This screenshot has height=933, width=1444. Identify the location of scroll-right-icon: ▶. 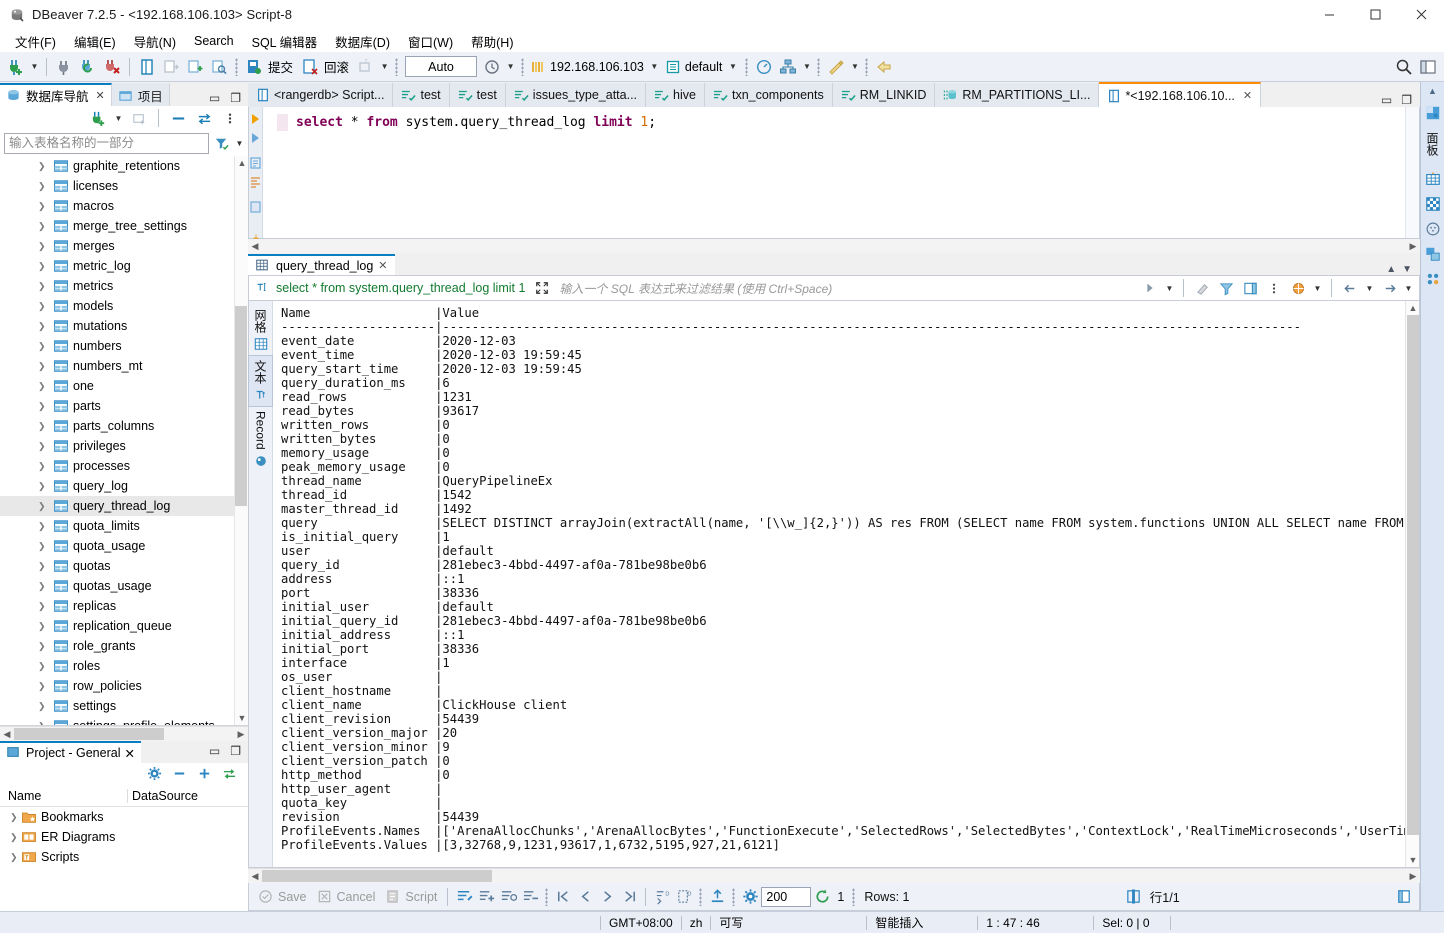
(1413, 246).